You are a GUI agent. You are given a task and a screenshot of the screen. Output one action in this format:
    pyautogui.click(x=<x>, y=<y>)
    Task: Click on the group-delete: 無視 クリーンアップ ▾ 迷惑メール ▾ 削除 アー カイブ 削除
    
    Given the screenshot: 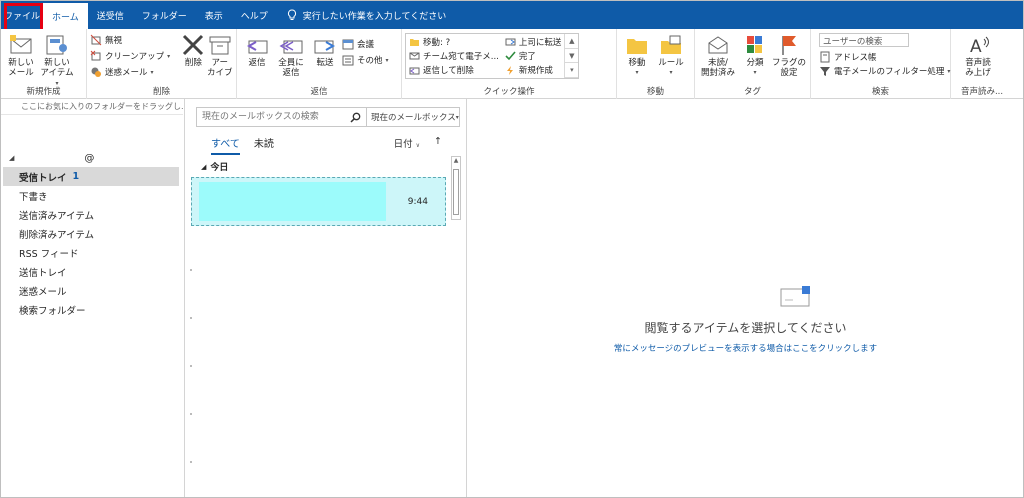 What is the action you would take?
    pyautogui.click(x=162, y=64)
    